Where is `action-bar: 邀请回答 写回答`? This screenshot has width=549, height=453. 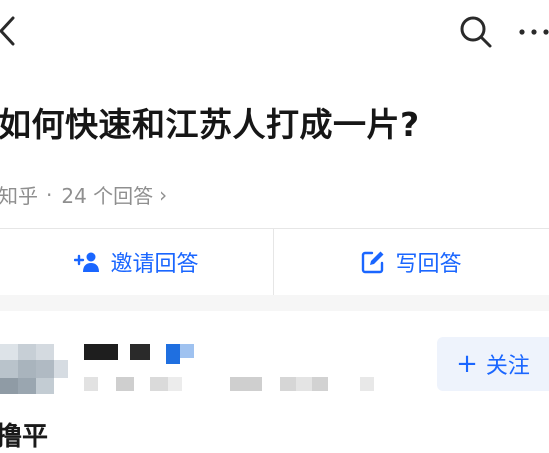 action-bar: 邀请回答 写回答 is located at coordinates (274, 262).